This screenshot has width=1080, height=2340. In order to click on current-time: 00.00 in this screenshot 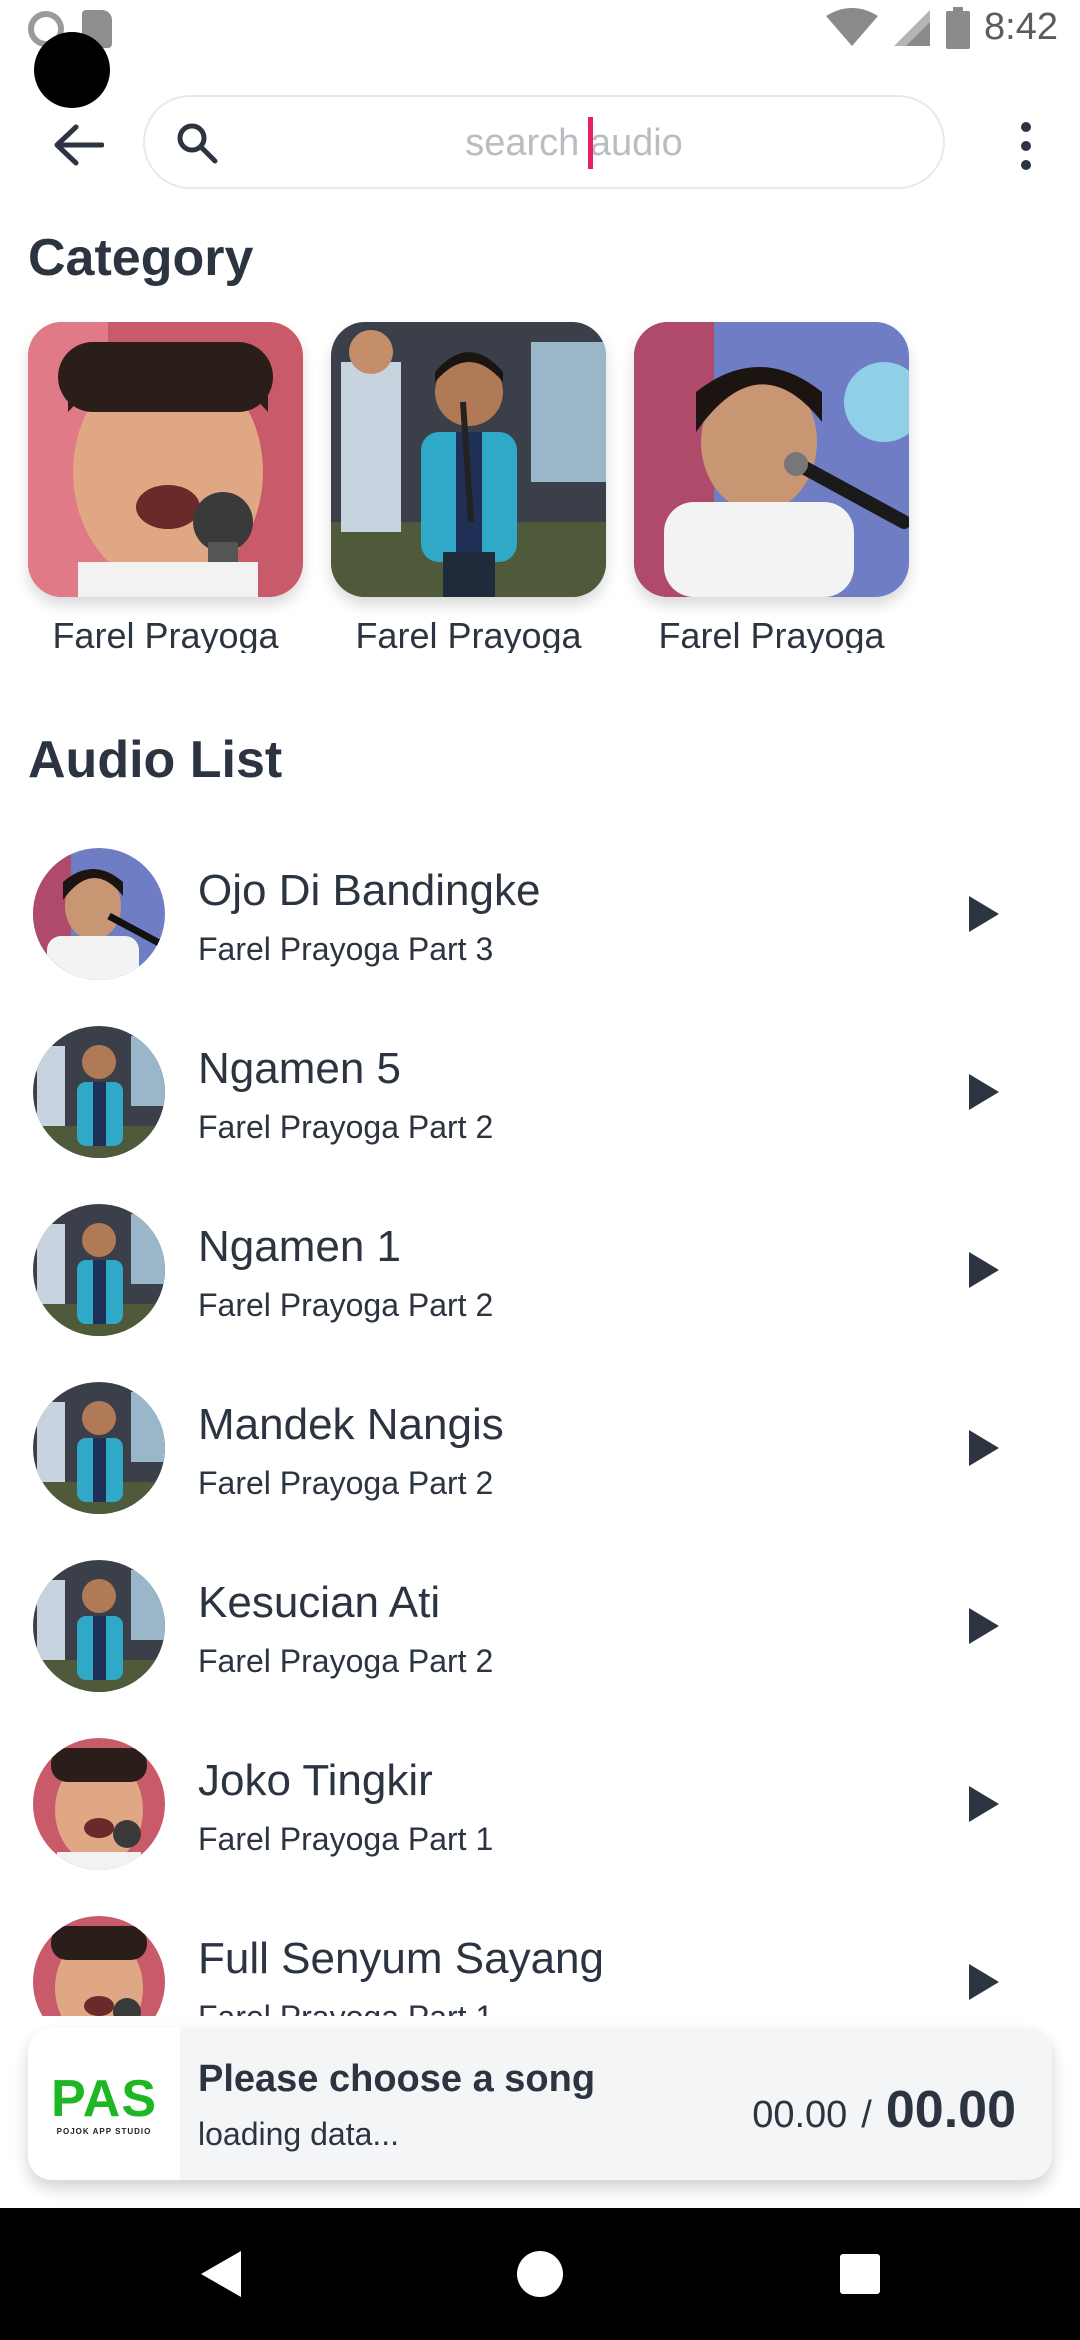, I will do `click(800, 2115)`.